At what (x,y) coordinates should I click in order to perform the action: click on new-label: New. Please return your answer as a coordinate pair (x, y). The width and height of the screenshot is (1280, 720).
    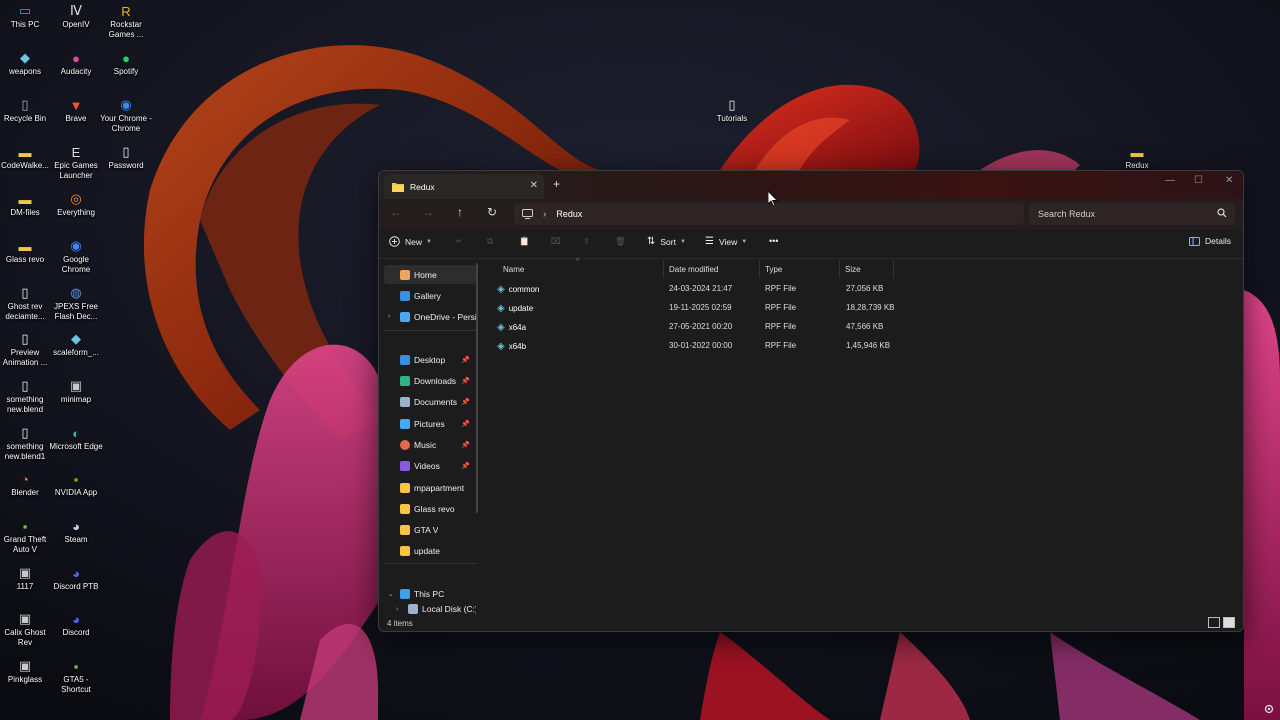
    Looking at the image, I should click on (414, 241).